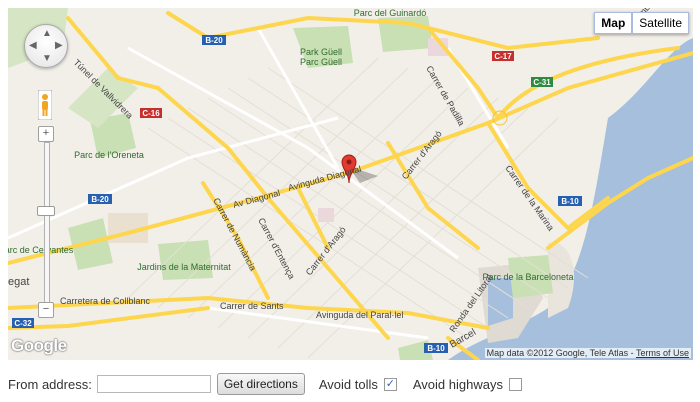  Describe the element at coordinates (103, 88) in the screenshot. I see `tunnel-label: Túnel de Vallvidrera` at that location.